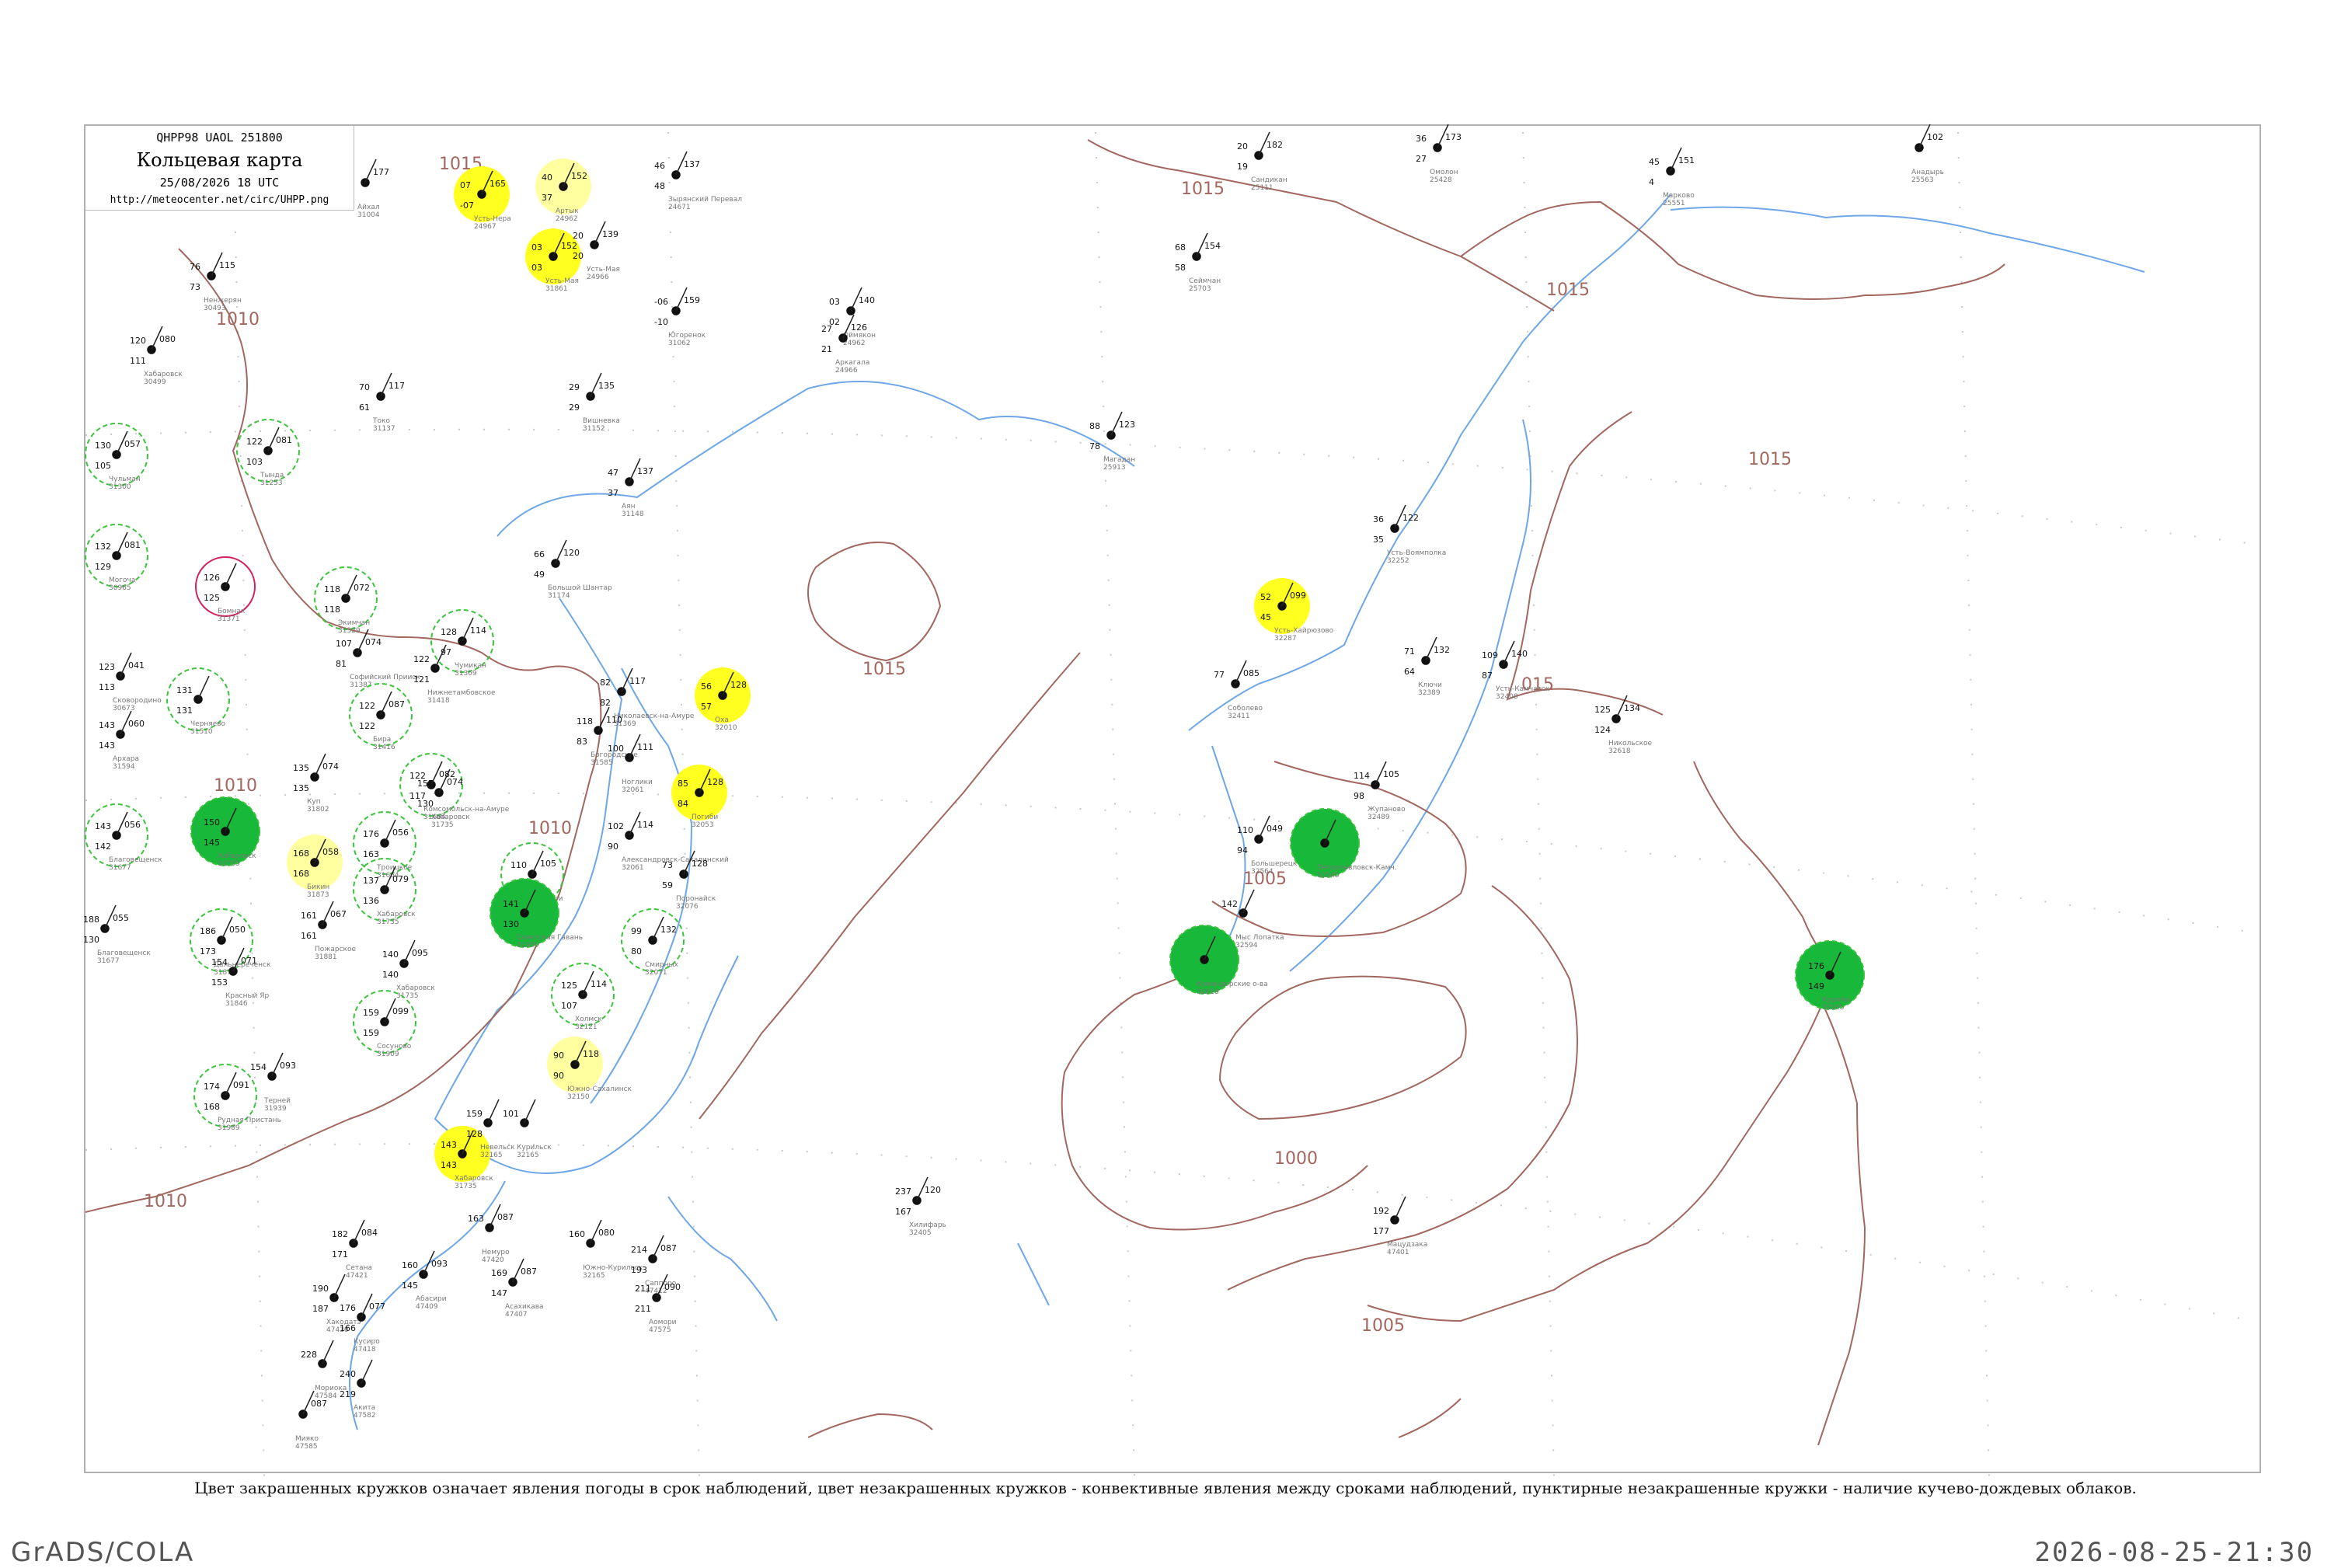 The image size is (2331, 1568). Describe the element at coordinates (1294, 610) in the screenshot. I see `weather-station: 52 099 45Усть-Хайрюзово32287` at that location.